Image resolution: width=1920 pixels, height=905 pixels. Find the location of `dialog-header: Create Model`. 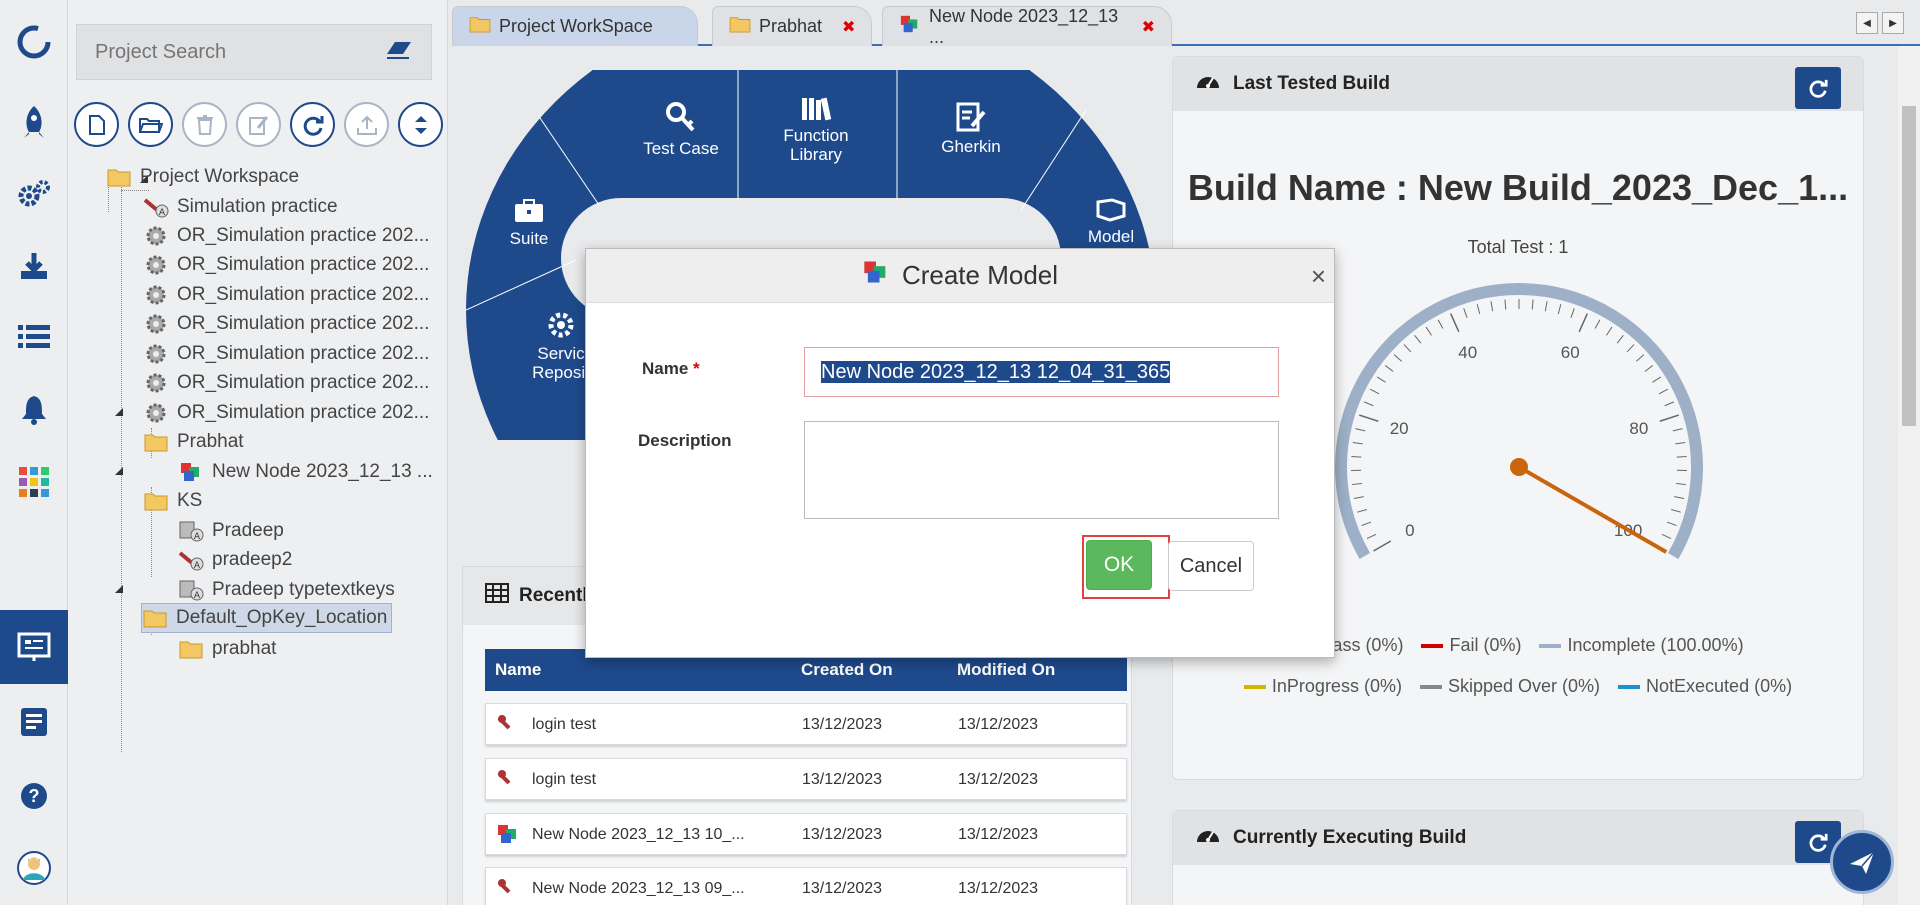

dialog-header: Create Model is located at coordinates (960, 276).